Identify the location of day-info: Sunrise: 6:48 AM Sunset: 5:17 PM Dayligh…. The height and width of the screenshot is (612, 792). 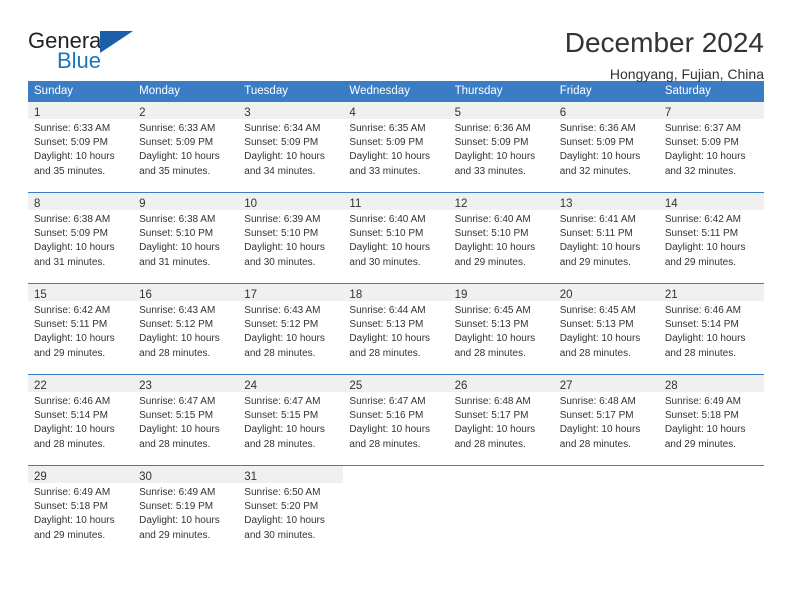
(501, 422).